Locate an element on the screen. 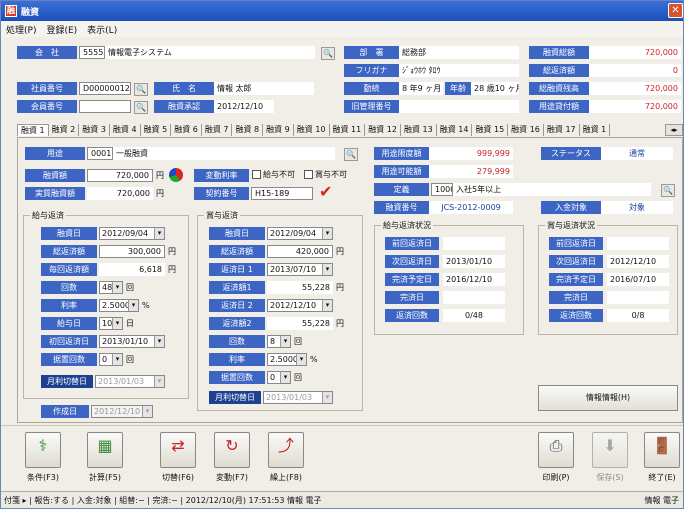  actual-amount-unit: 円 is located at coordinates (160, 193).